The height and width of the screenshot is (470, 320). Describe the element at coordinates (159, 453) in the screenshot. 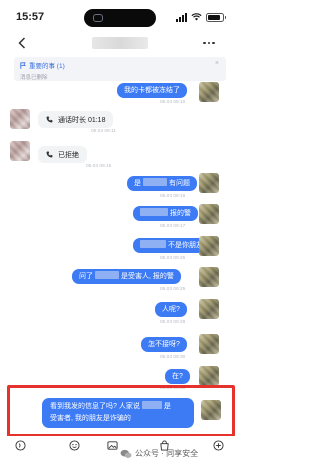

I see `watermark: 公众号 · 同享安全` at that location.